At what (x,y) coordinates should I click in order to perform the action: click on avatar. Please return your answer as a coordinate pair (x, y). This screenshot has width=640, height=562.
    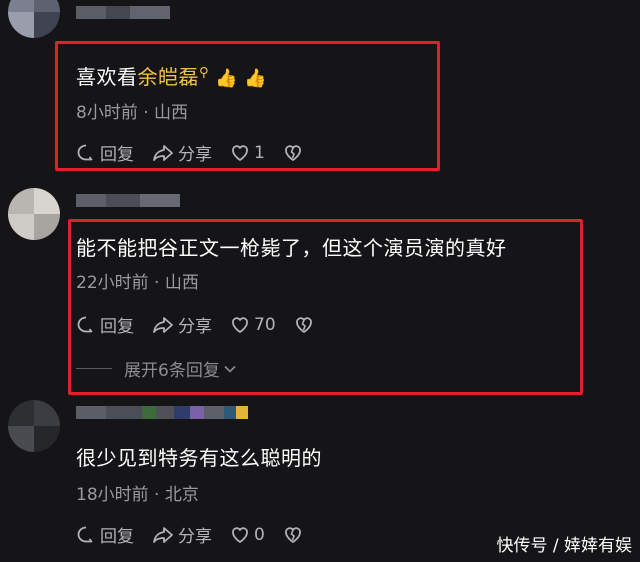
    Looking at the image, I should click on (34, 426).